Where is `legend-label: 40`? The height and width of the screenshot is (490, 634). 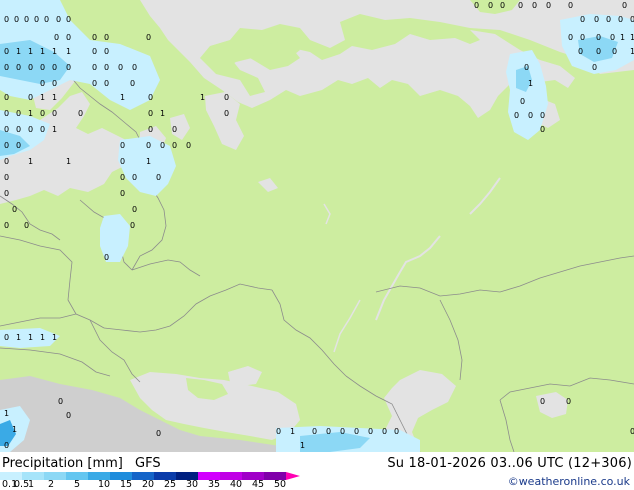 legend-label: 40 is located at coordinates (236, 484).